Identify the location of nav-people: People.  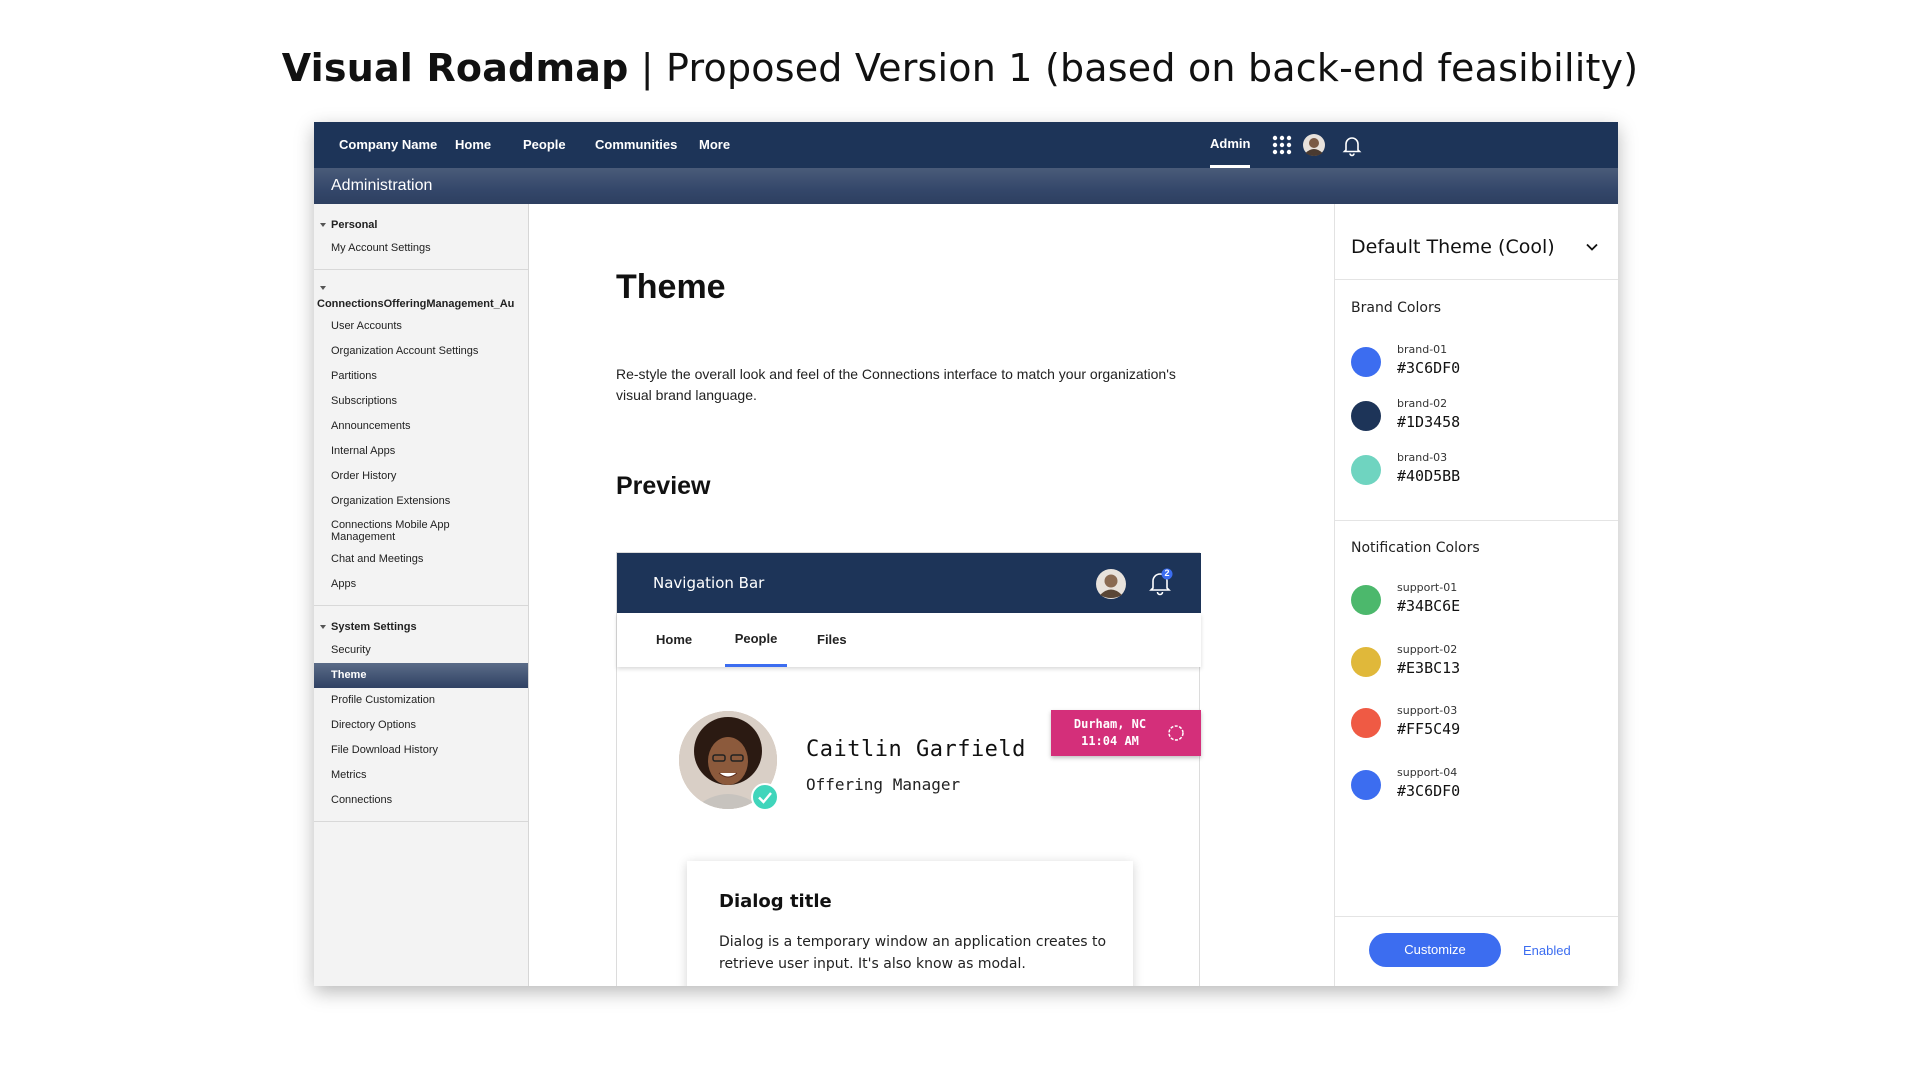
(544, 145).